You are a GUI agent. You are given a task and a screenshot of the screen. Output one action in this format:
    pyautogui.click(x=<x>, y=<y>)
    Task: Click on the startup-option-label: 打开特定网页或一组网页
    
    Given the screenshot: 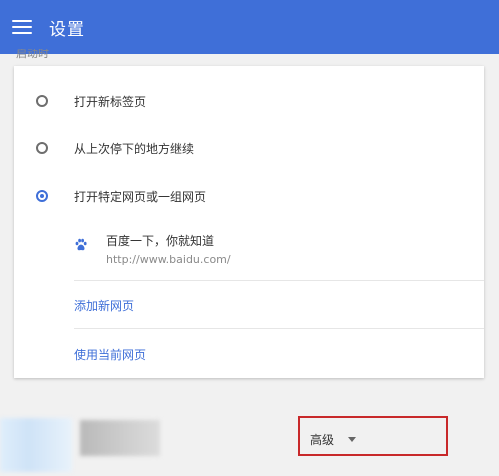 What is the action you would take?
    pyautogui.click(x=140, y=196)
    